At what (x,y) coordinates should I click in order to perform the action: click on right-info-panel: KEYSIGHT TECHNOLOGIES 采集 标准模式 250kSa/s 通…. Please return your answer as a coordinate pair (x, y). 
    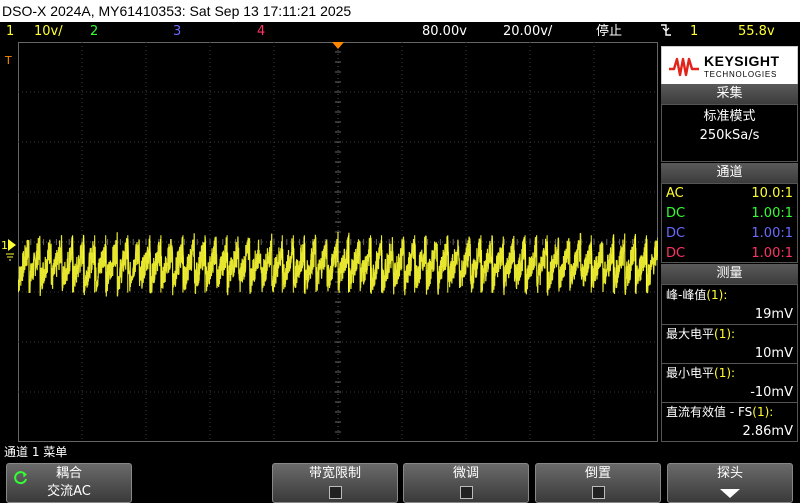
    Looking at the image, I should click on (729, 242).